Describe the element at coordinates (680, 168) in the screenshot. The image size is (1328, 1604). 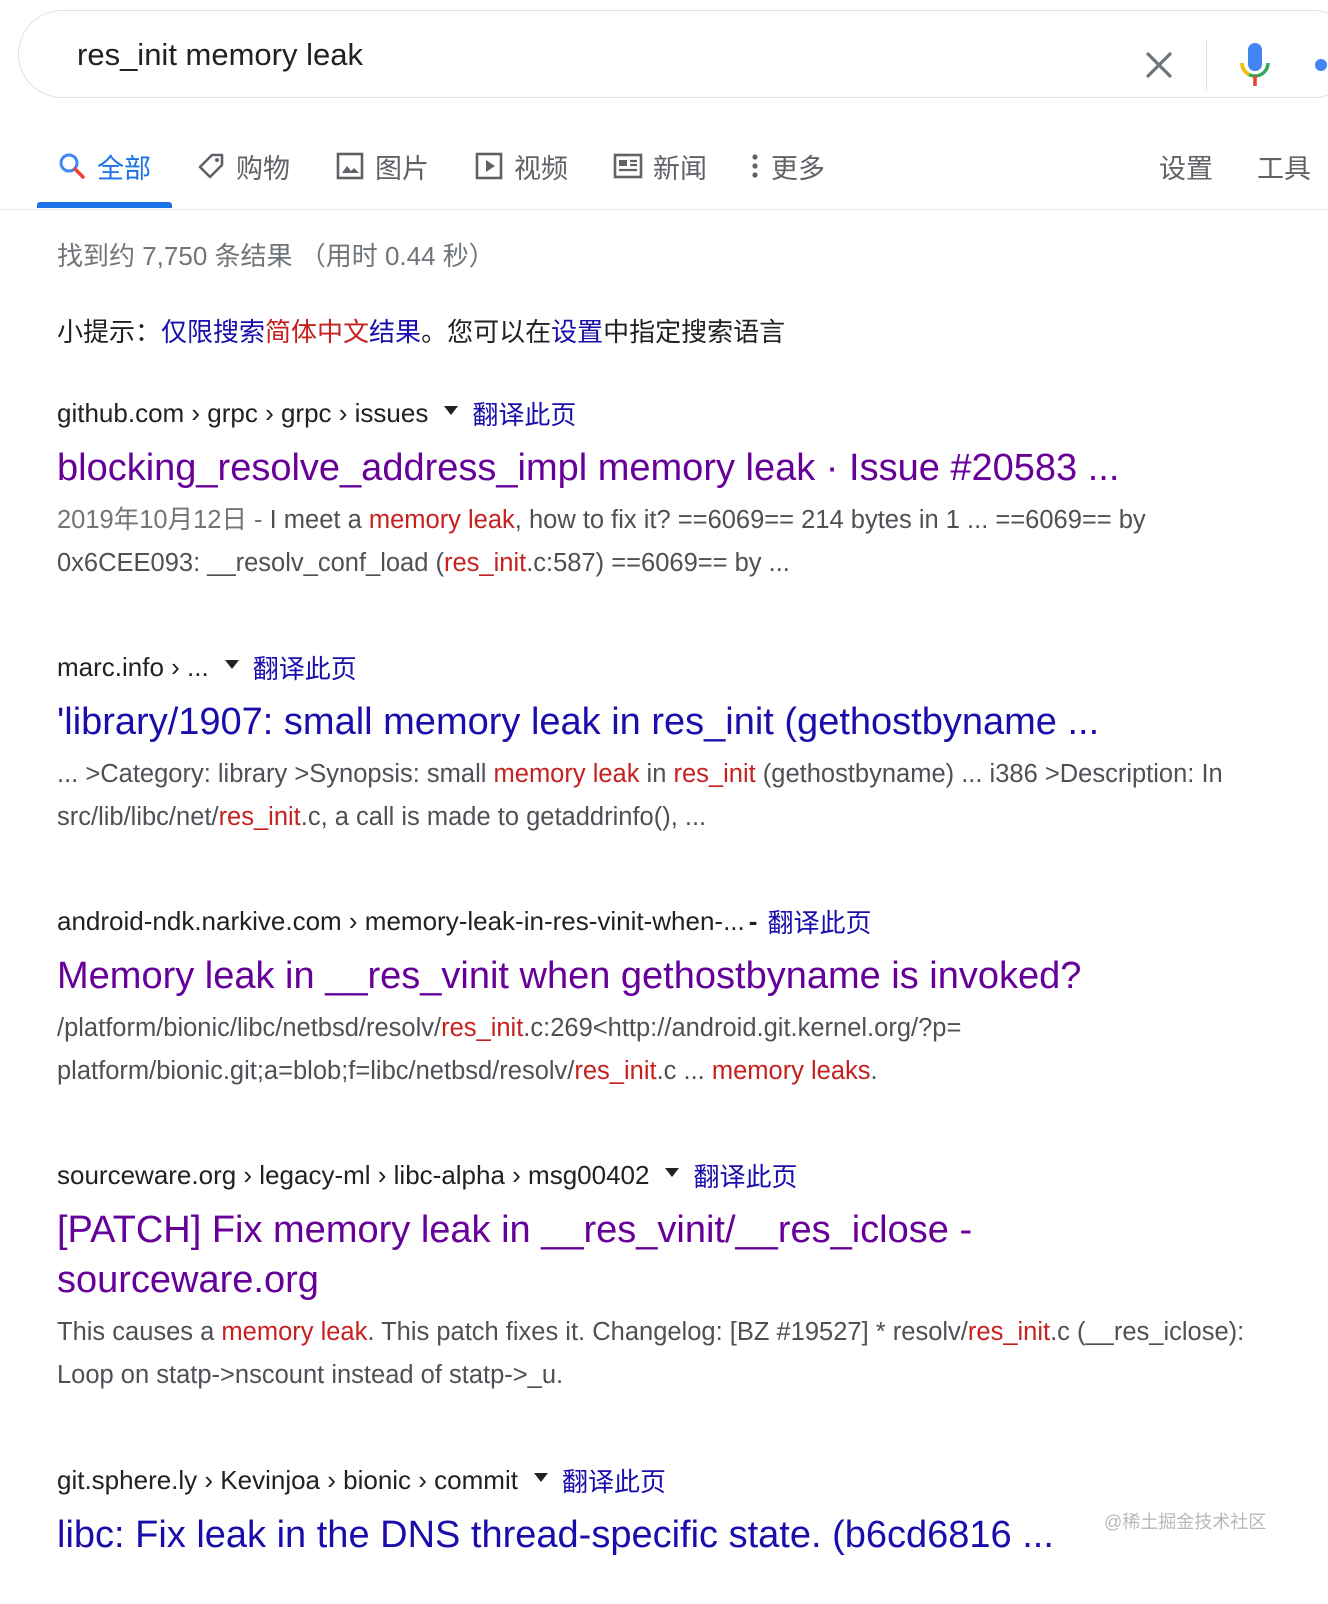
I see `tab-label: 新闻` at that location.